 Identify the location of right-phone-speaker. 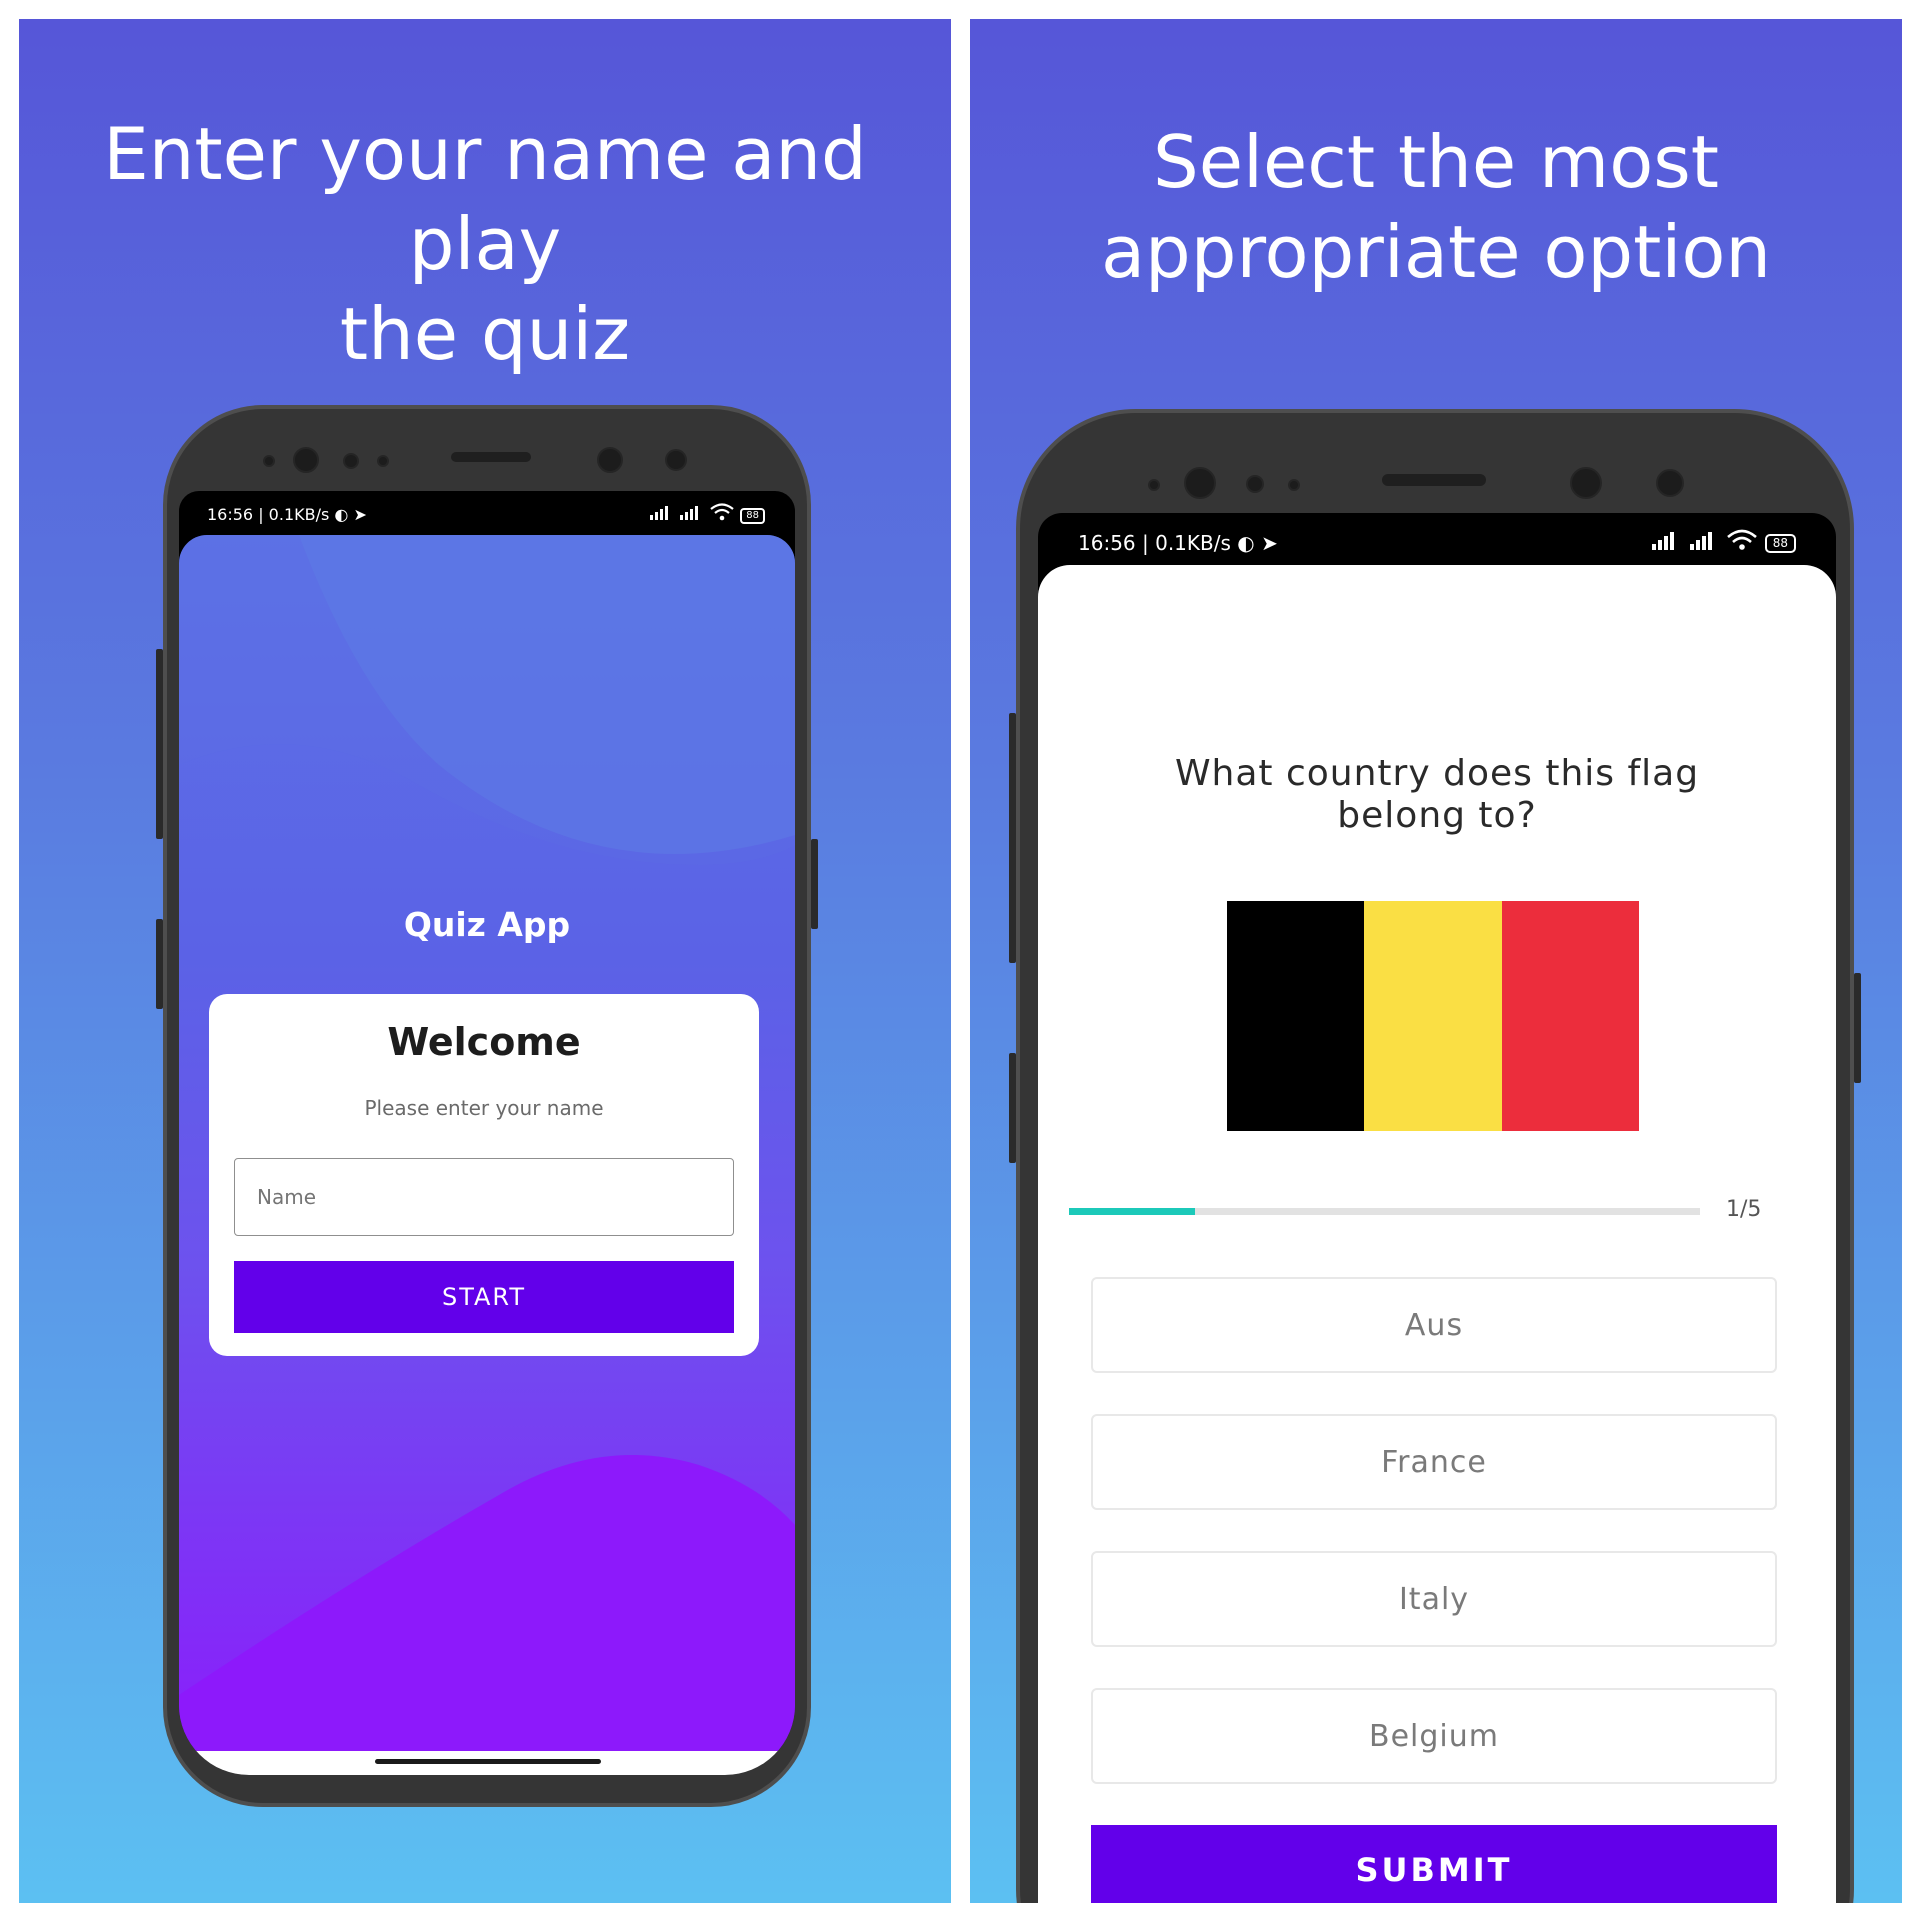
(1434, 480).